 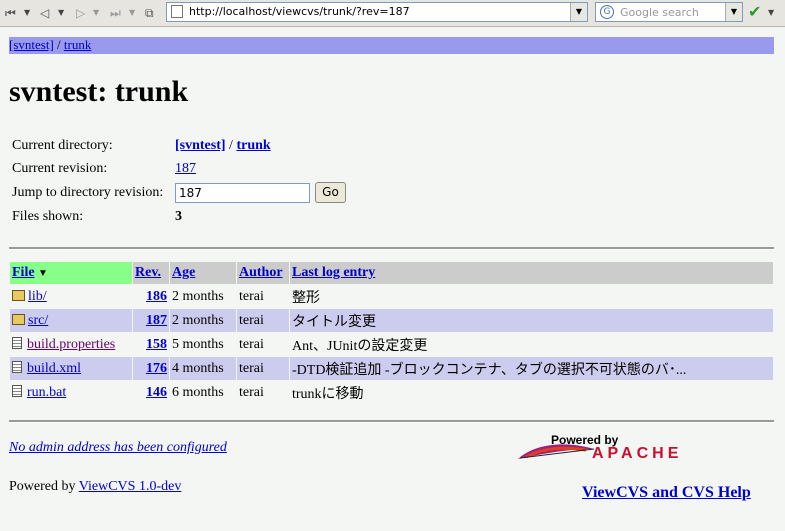 I want to click on age-cell: 6 months, so click(x=203, y=392).